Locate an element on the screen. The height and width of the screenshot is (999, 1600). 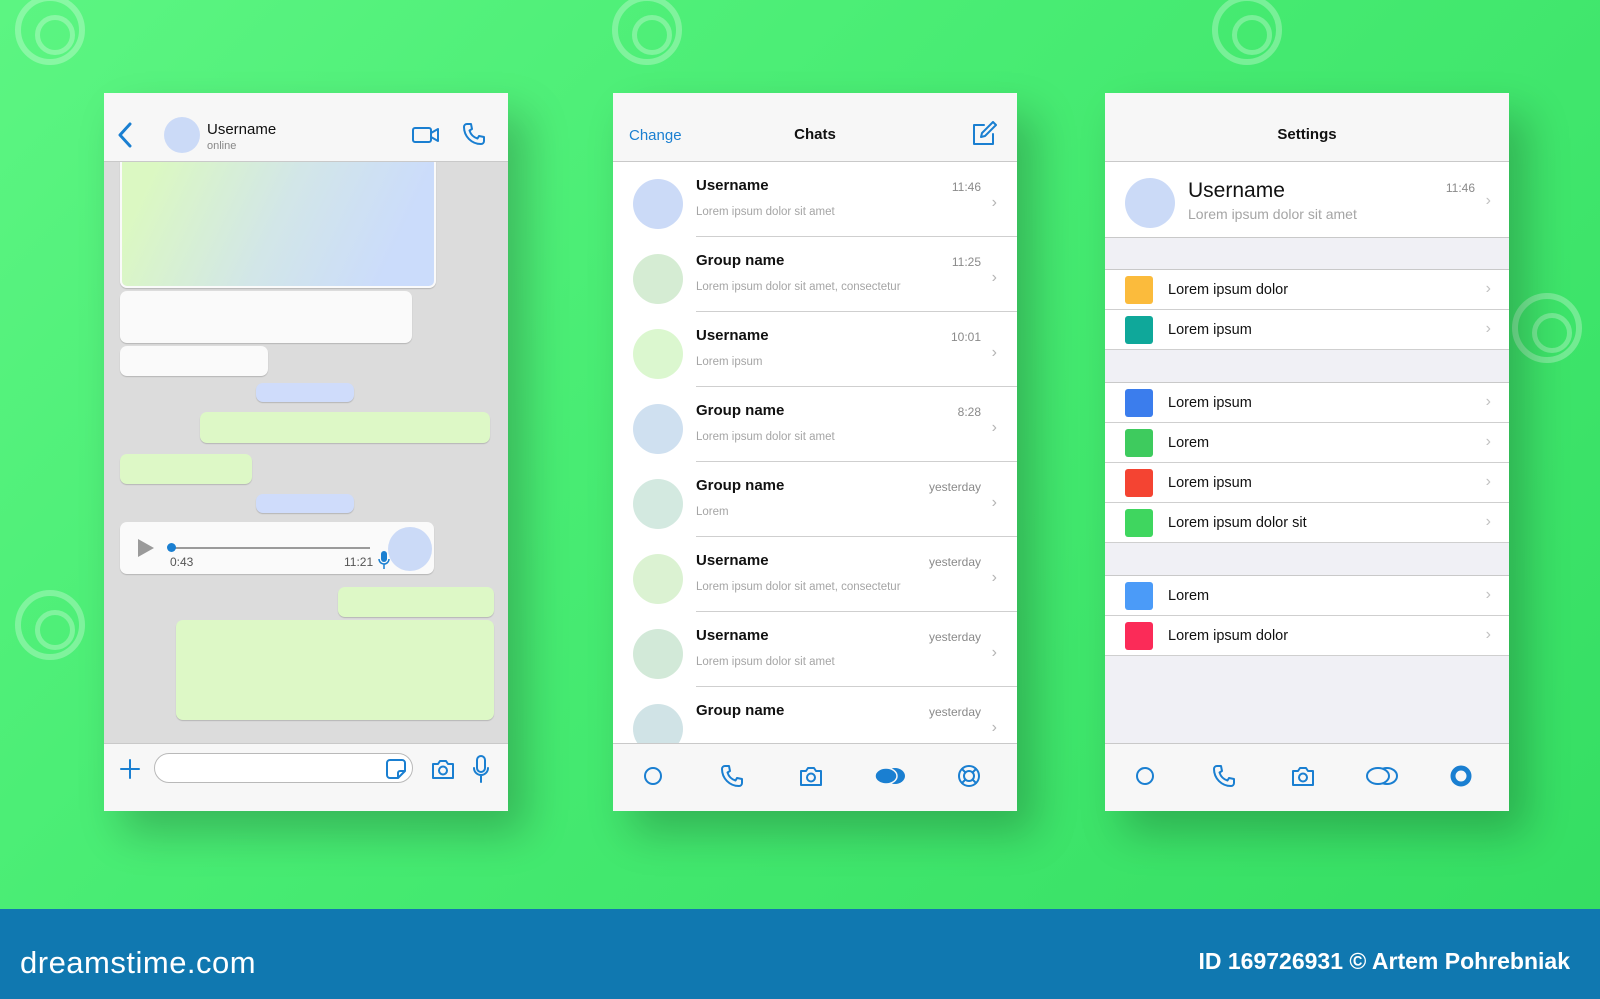
chat-preview: Lorem is located at coordinates (712, 512).